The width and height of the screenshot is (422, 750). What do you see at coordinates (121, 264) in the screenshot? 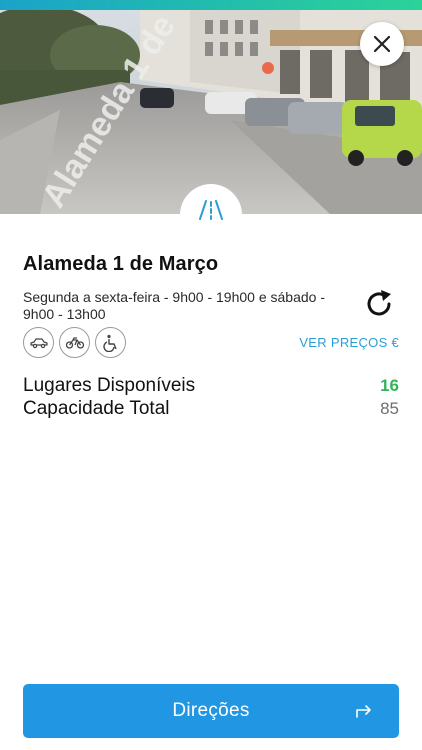
I see `parking-name: Alameda 1 de Março` at bounding box center [121, 264].